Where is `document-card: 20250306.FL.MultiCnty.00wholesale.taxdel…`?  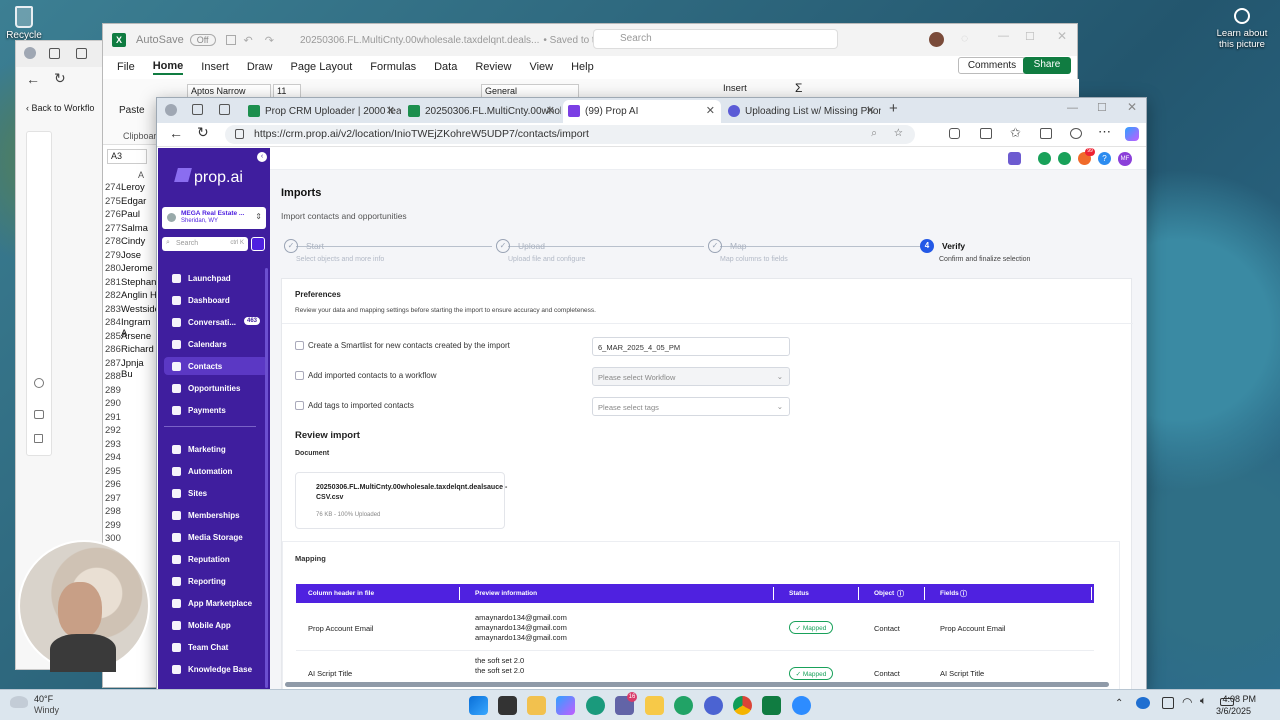 document-card: 20250306.FL.MultiCnty.00wholesale.taxdel… is located at coordinates (401, 500).